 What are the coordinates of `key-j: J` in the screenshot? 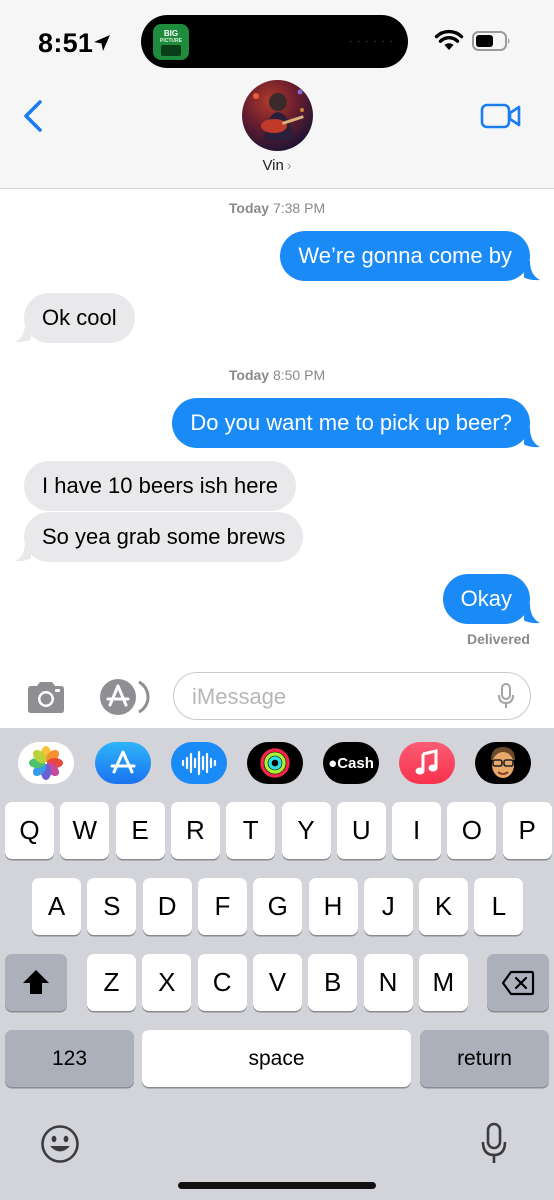 It's located at (388, 906).